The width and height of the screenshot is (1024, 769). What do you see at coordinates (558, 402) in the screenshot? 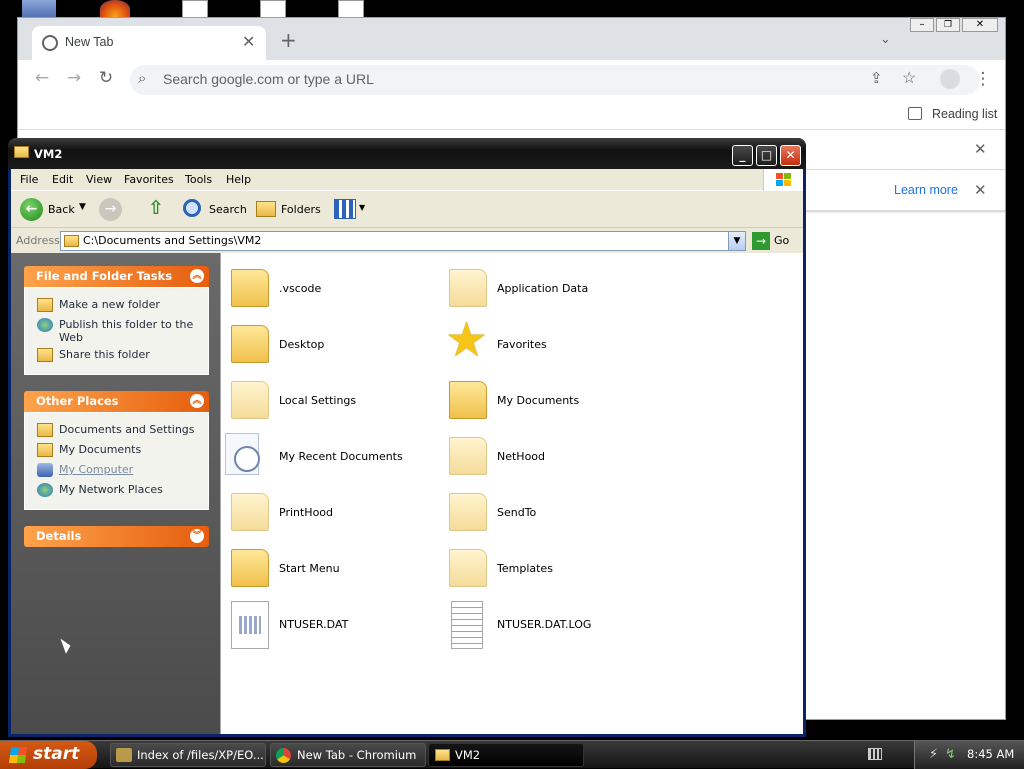
I see `list-item: My Documents` at bounding box center [558, 402].